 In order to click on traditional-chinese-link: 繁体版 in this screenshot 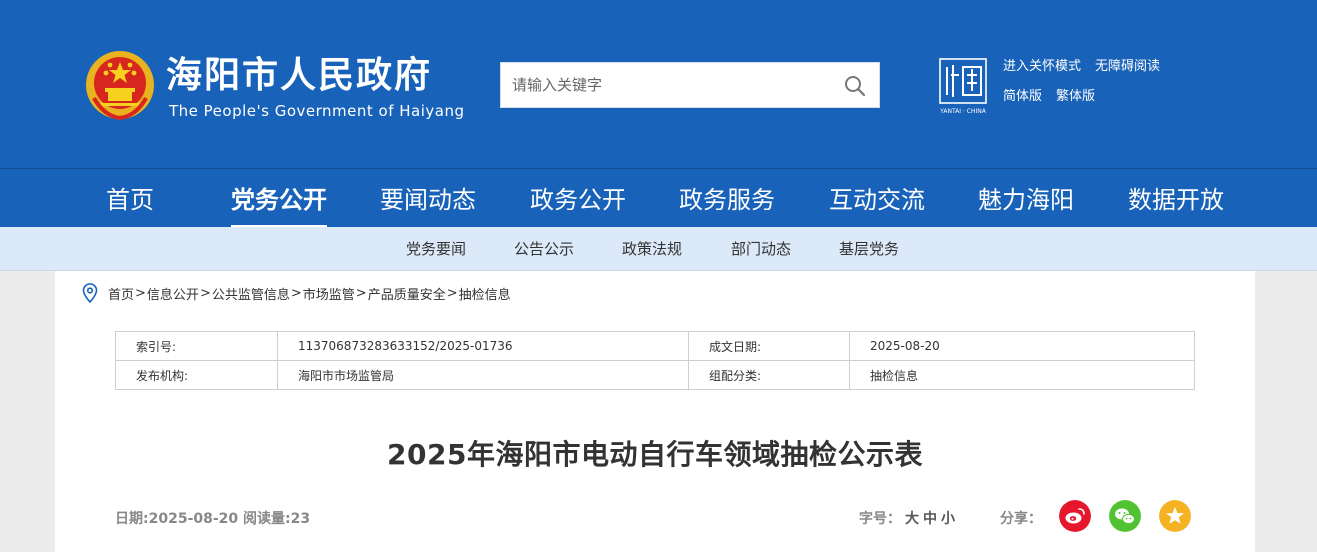, I will do `click(1075, 96)`.